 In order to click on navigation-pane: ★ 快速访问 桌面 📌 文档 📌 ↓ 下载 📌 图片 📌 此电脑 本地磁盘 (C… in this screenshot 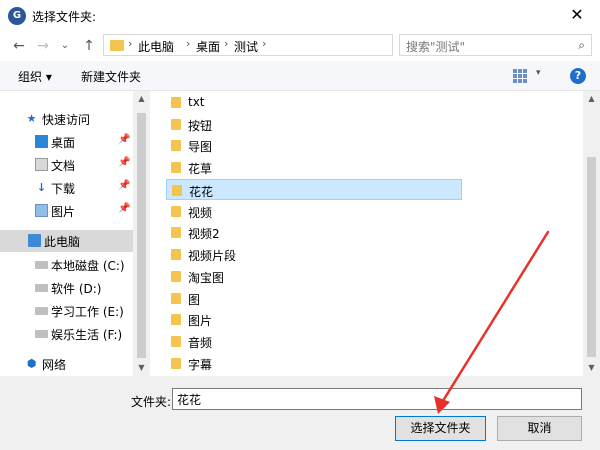, I will do `click(66, 233)`.